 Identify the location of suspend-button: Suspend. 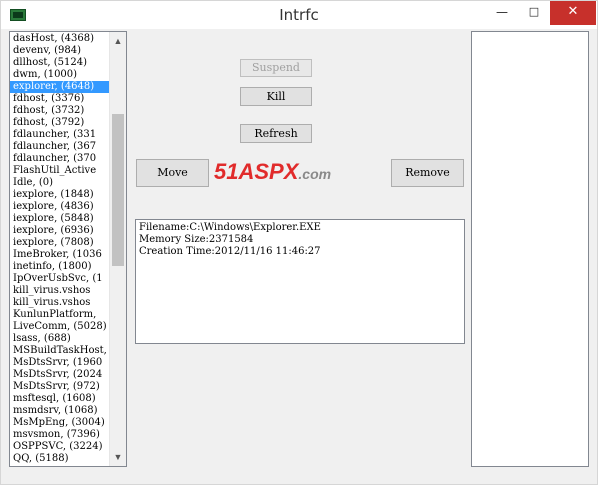
(276, 68).